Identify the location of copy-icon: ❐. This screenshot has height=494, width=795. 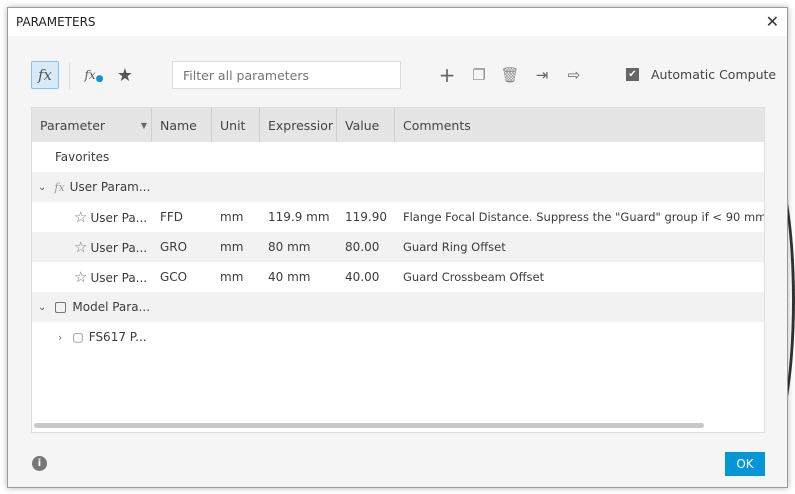
(479, 75).